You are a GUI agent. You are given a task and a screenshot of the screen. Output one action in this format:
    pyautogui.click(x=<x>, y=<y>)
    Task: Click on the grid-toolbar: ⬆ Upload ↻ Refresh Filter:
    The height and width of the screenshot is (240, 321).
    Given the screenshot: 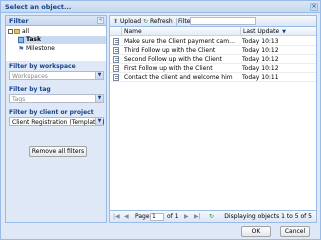 What is the action you would take?
    pyautogui.click(x=213, y=21)
    